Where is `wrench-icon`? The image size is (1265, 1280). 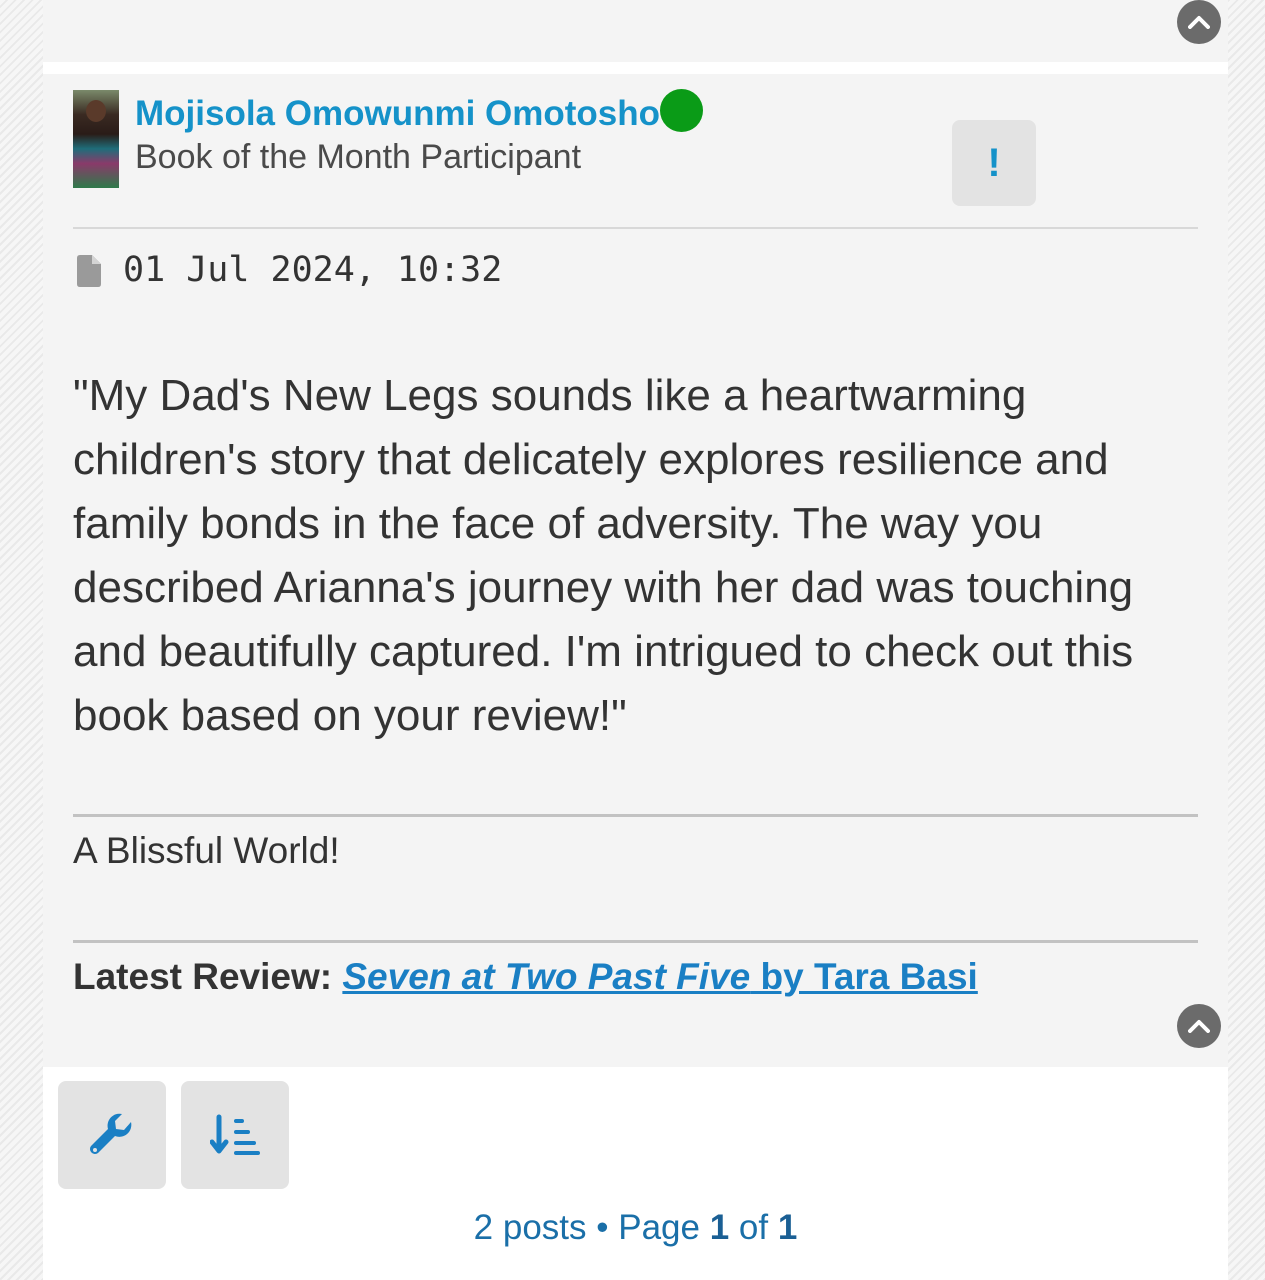 wrench-icon is located at coordinates (111, 1133).